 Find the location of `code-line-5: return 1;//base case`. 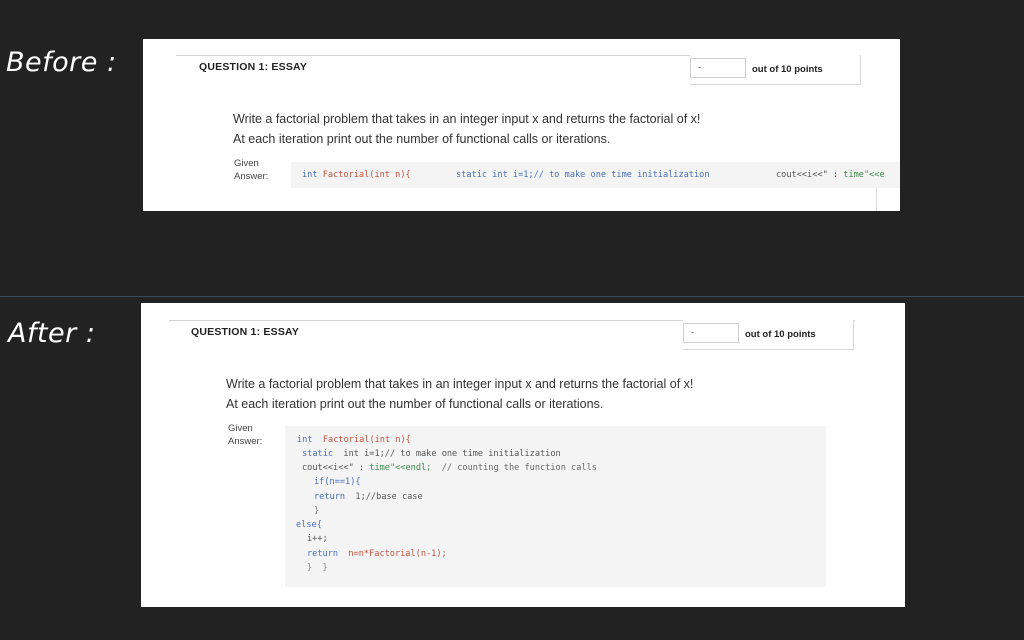

code-line-5: return 1;//base case is located at coordinates (368, 497).